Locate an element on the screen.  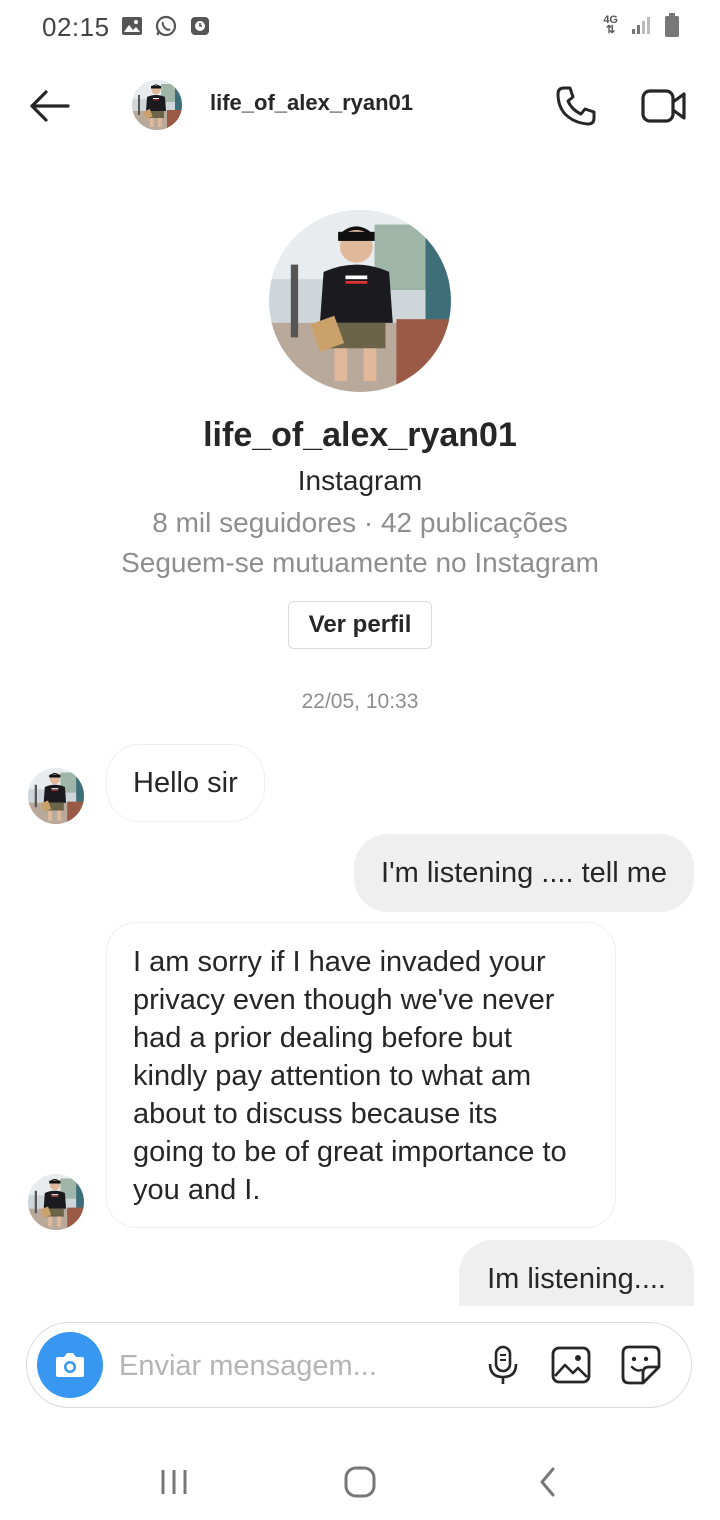
profile-mutual-status: Seguem-se mutuamente no Instagram is located at coordinates (360, 562).